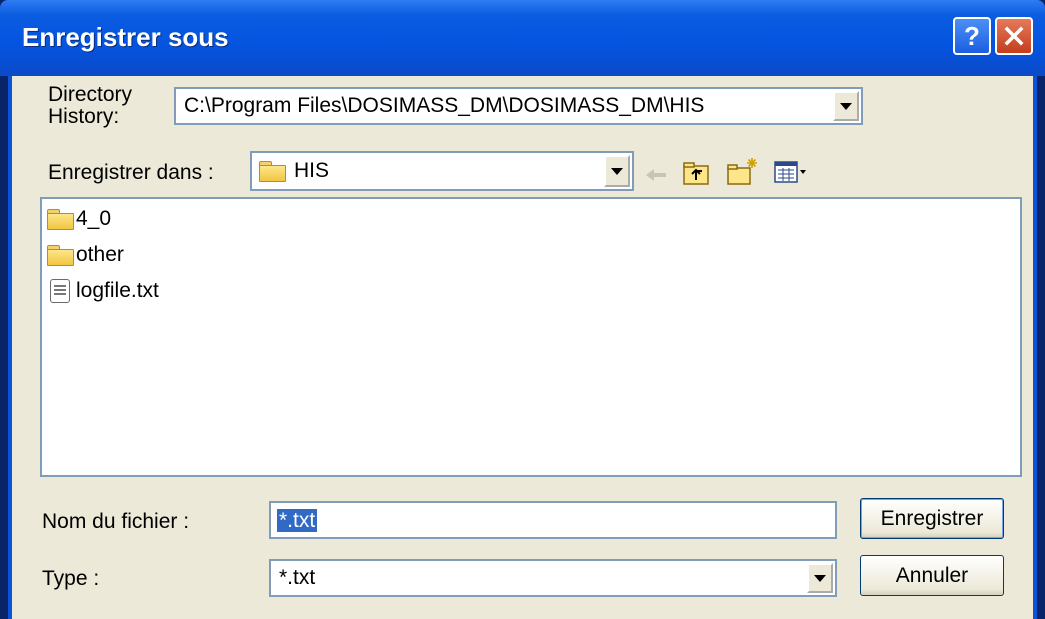 The width and height of the screenshot is (1045, 619). I want to click on directory-history-label-line1: Directory, so click(90, 94).